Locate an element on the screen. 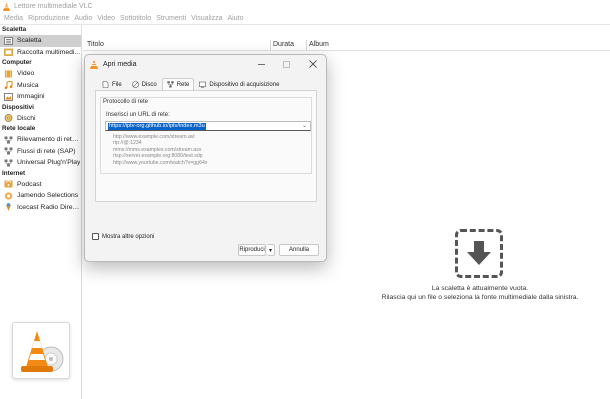  example-line: rtsp://server.example.org:8080/test.sdp is located at coordinates (158, 156).